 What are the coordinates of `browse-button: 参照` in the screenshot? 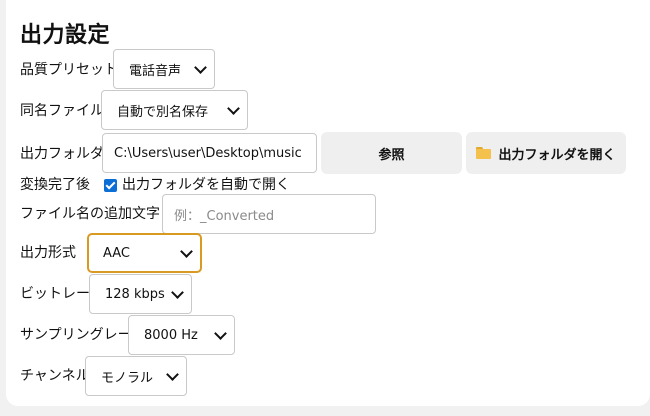 It's located at (391, 153).